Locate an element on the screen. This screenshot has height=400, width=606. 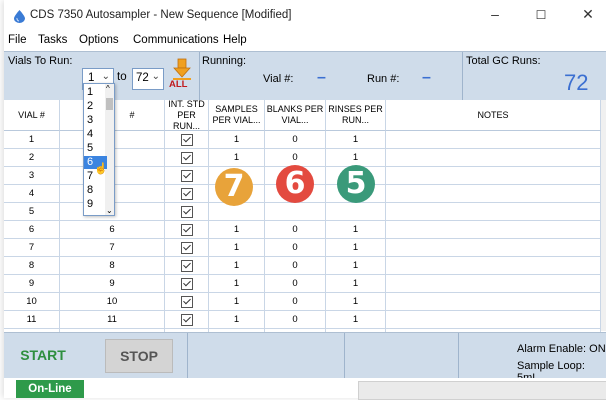
dropdown-scroll-thumb is located at coordinates (109, 104).